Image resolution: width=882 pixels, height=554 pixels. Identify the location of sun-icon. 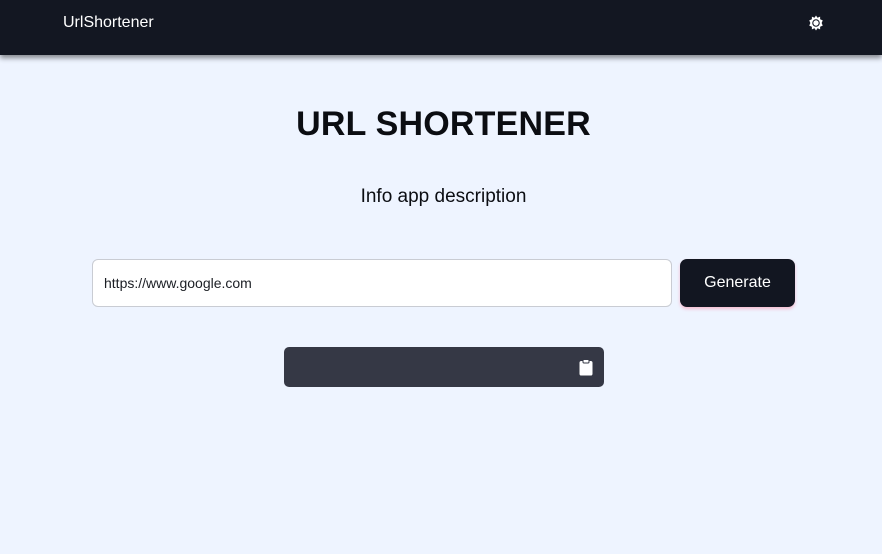
(816, 23).